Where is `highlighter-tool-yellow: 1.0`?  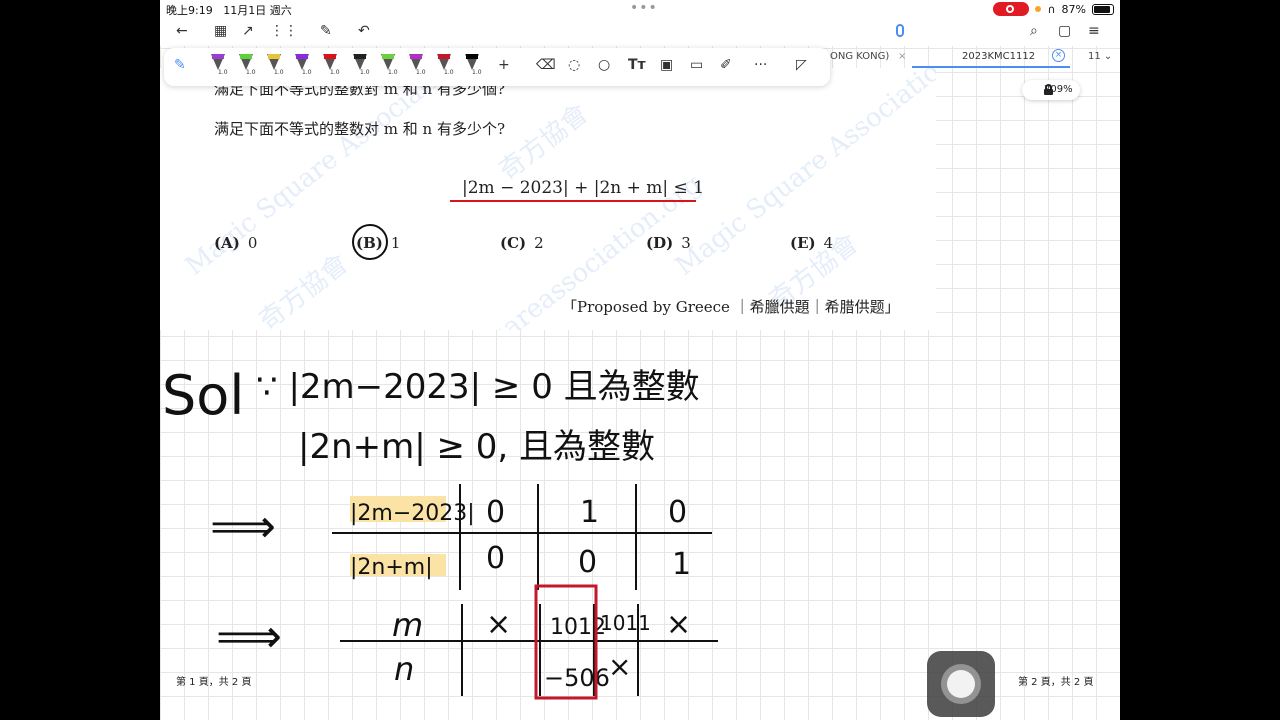
highlighter-tool-yellow: 1.0 is located at coordinates (275, 67).